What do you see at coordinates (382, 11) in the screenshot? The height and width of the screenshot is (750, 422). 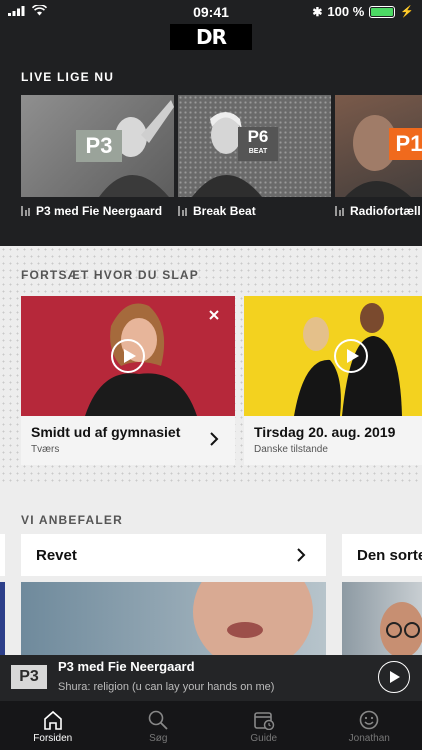 I see `battery-icon` at bounding box center [382, 11].